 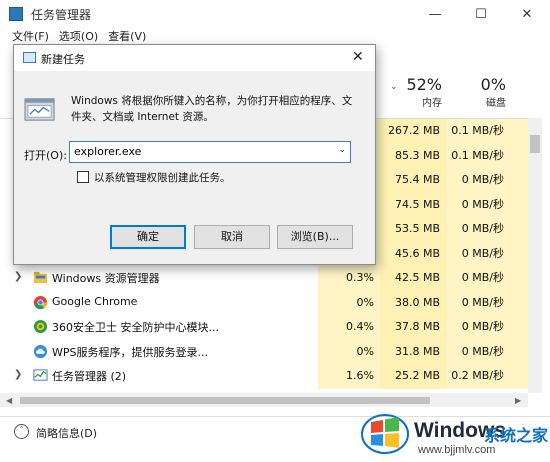 What do you see at coordinates (9, 400) in the screenshot?
I see `scroll-left-icon: ◀` at bounding box center [9, 400].